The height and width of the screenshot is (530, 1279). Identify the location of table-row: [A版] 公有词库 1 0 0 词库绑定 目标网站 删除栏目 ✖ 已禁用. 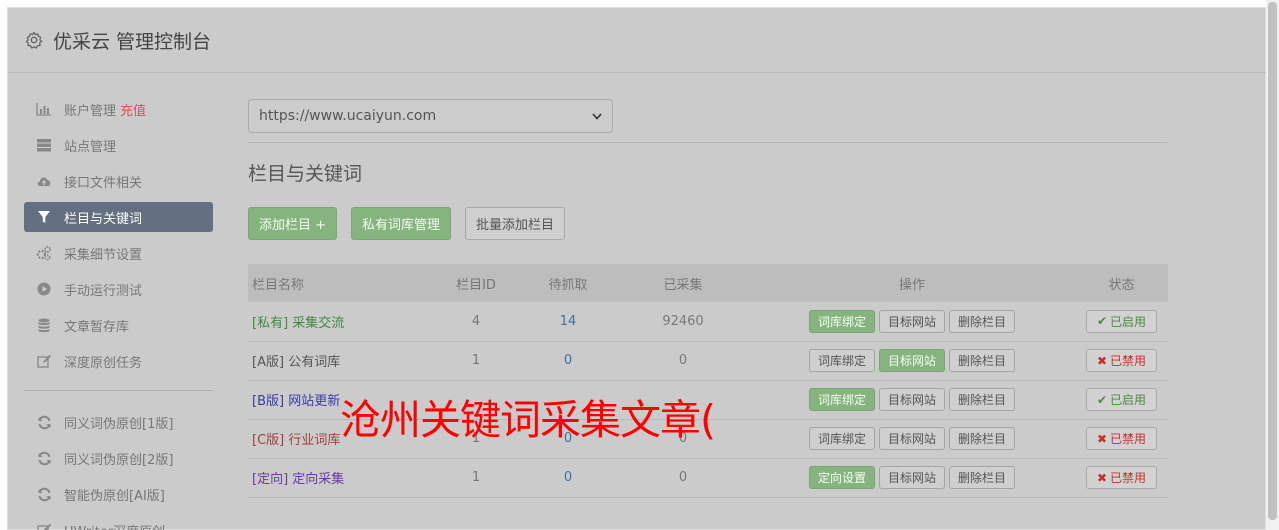
(708, 361).